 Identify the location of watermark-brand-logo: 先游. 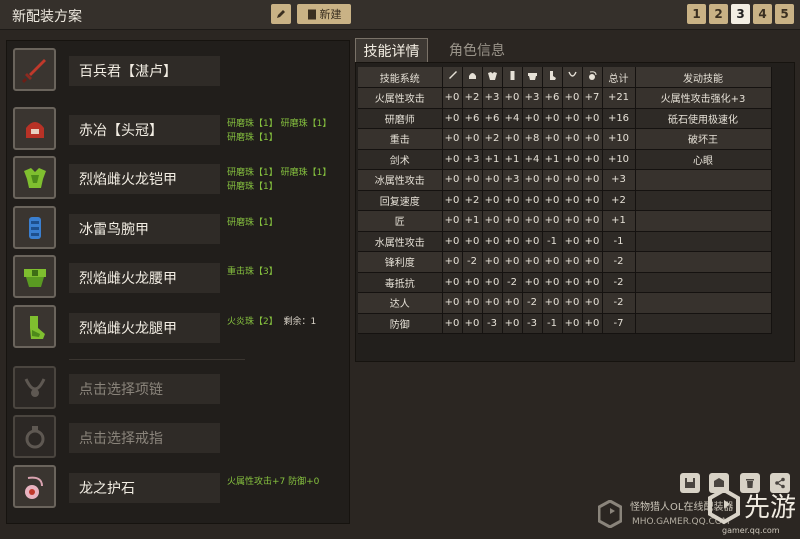
(752, 506).